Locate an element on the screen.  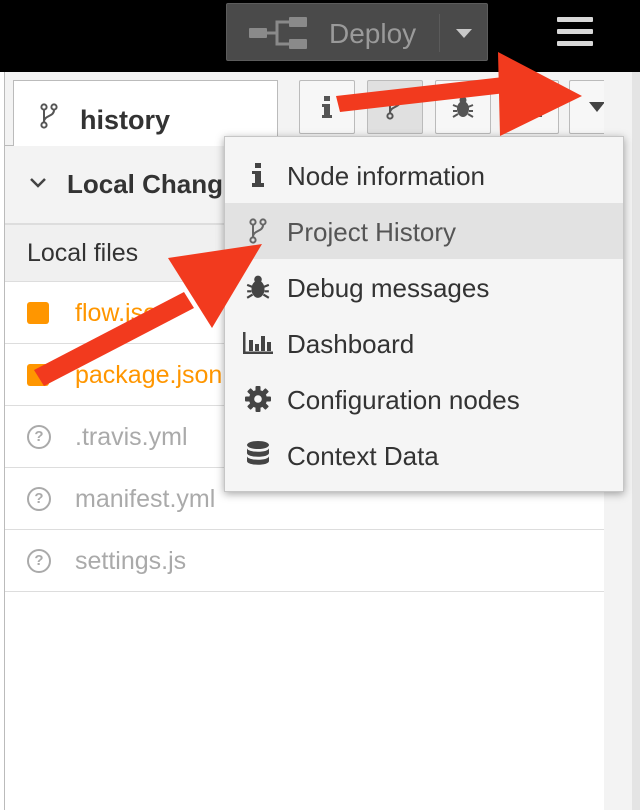
menu-item-node-information: Node information is located at coordinates (424, 175).